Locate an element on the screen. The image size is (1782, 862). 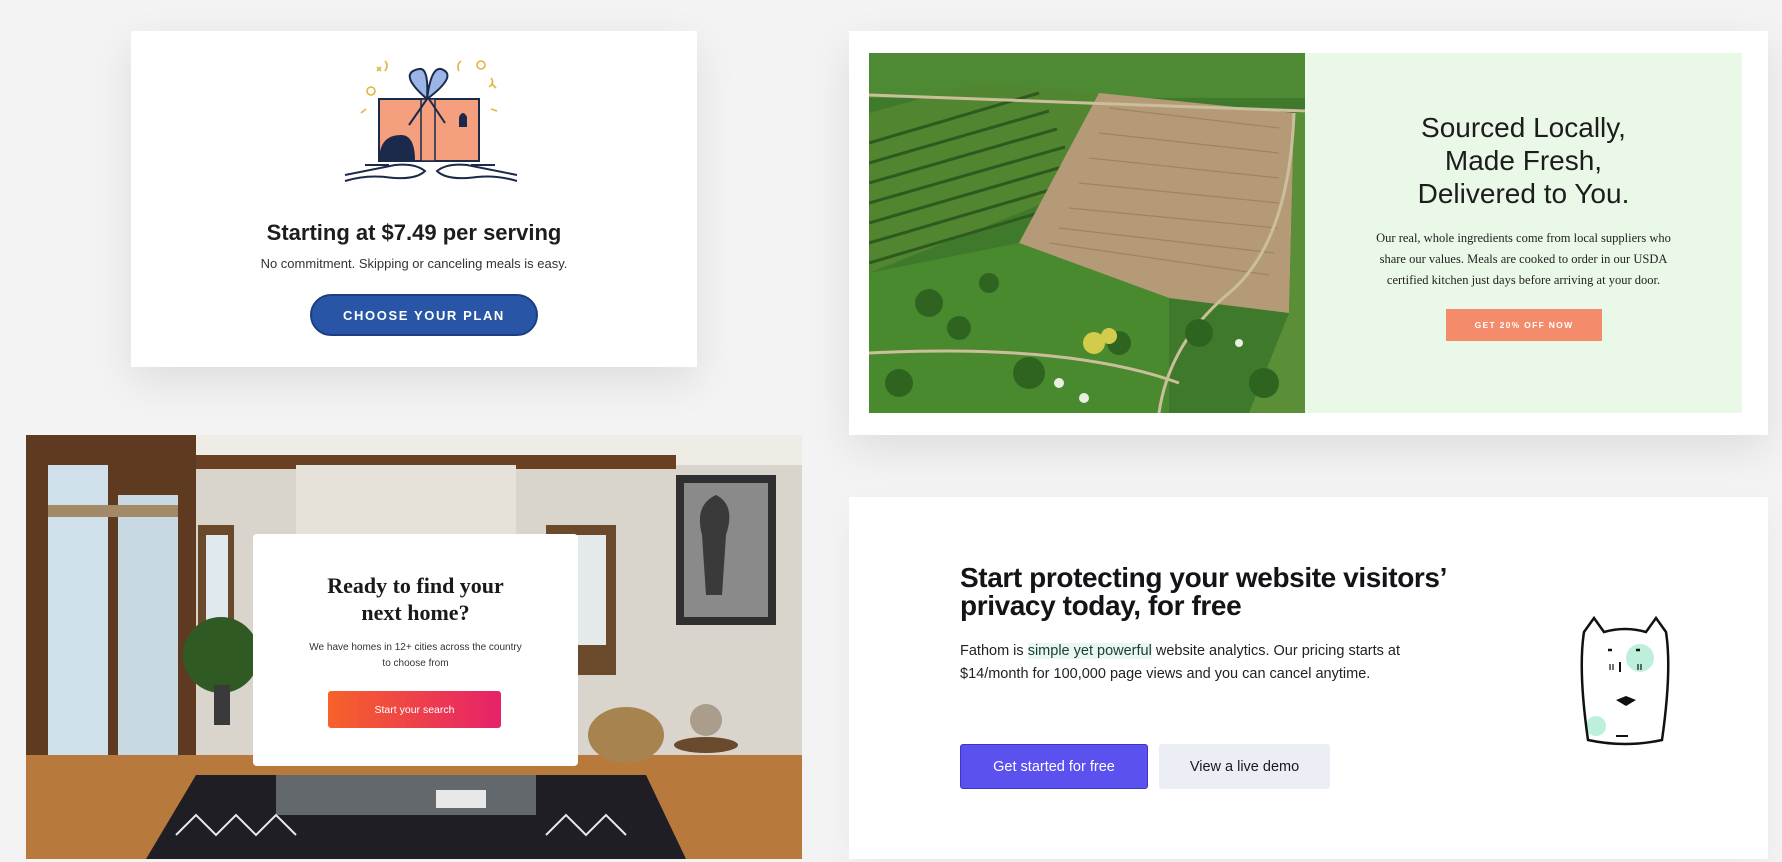
cat-mascot-icon is located at coordinates (1625, 680).